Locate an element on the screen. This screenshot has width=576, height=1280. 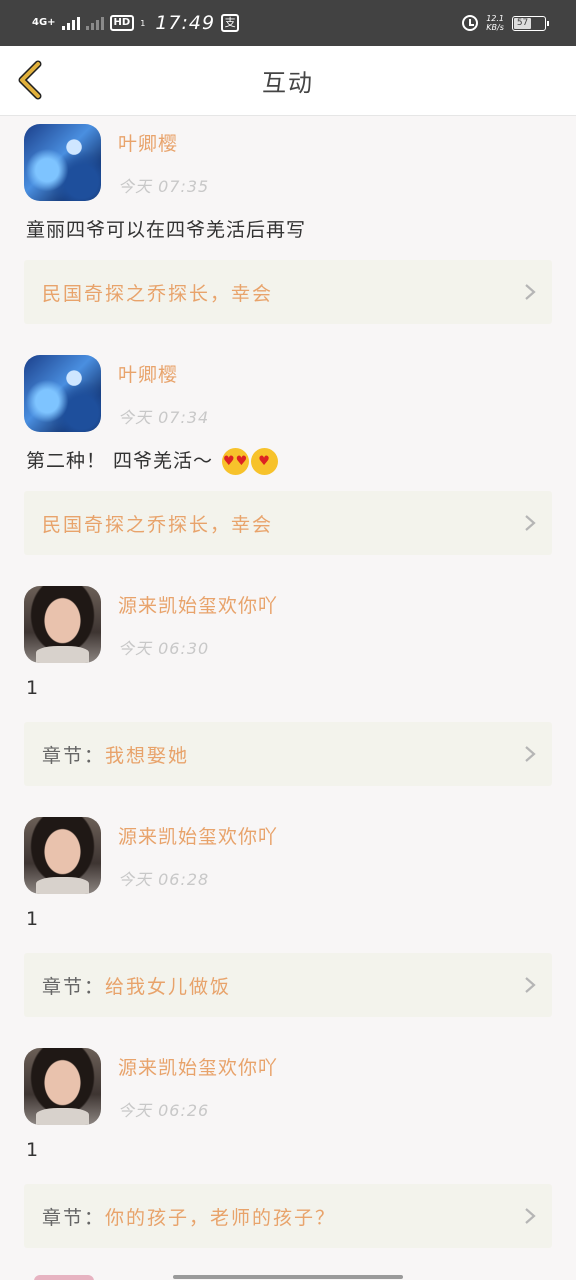
speed-unit: KB/s is located at coordinates (495, 27).